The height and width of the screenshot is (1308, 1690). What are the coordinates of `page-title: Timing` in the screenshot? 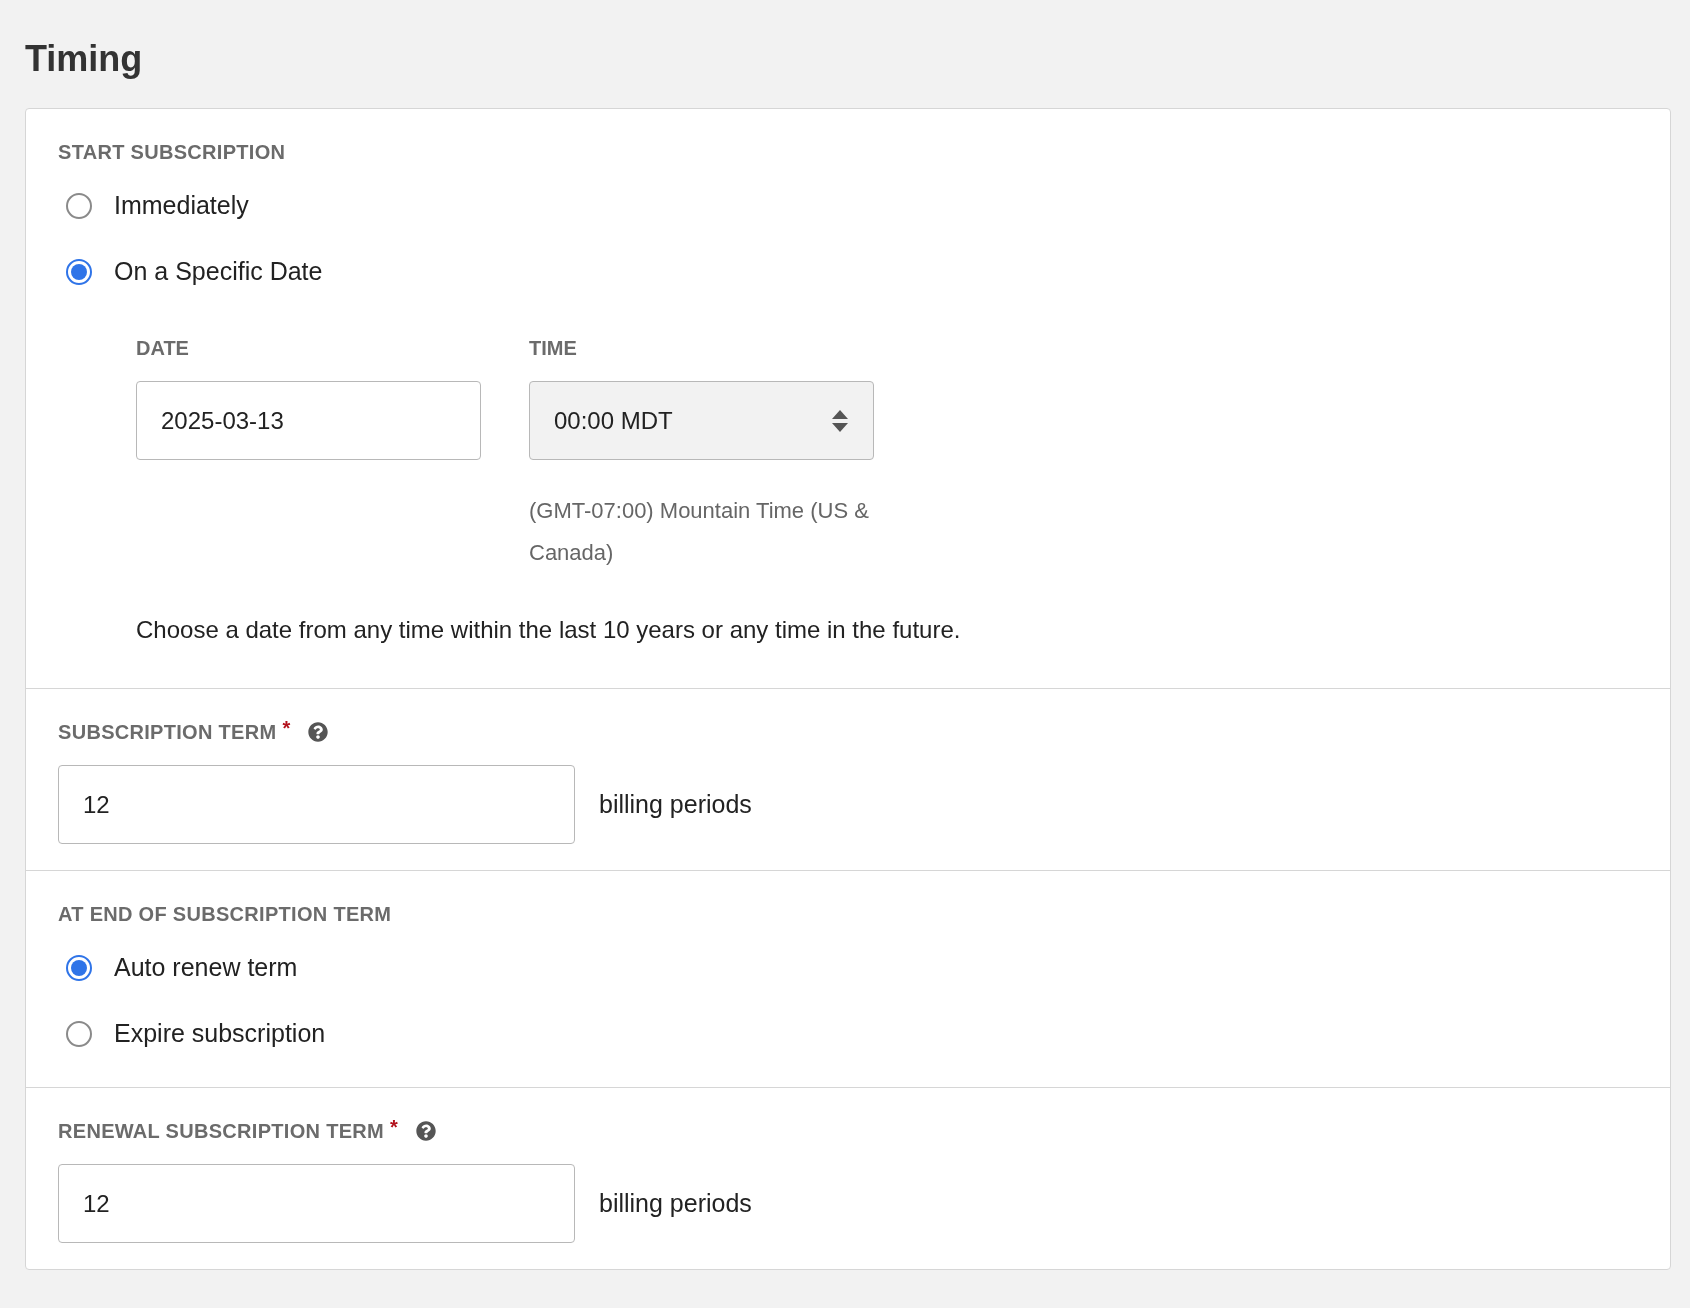 It's located at (84, 59).